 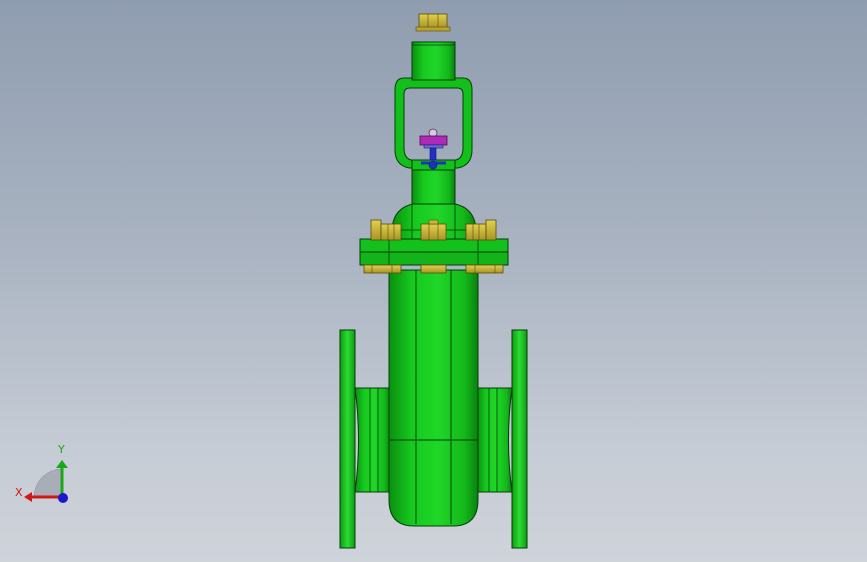 I want to click on triad-x-label: X, so click(x=19, y=492).